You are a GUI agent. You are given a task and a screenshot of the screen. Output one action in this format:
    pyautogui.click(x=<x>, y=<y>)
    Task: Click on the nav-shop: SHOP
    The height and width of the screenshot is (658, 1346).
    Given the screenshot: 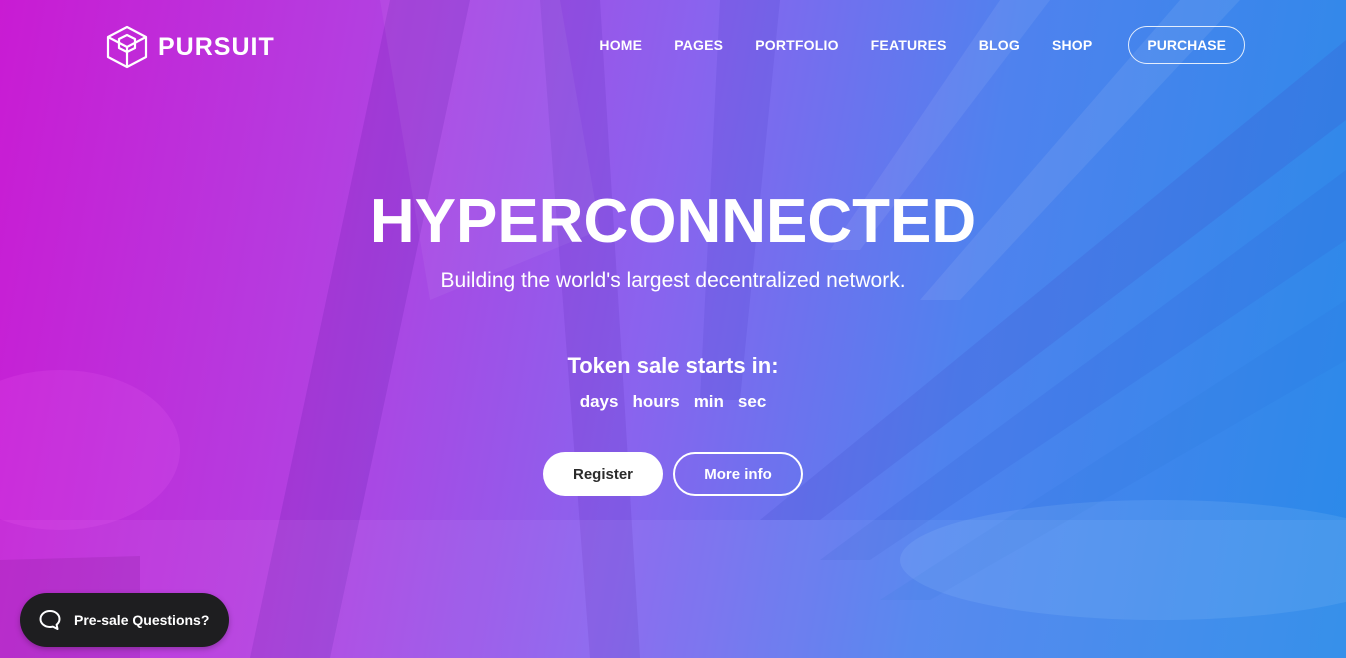 What is the action you would take?
    pyautogui.click(x=1072, y=45)
    